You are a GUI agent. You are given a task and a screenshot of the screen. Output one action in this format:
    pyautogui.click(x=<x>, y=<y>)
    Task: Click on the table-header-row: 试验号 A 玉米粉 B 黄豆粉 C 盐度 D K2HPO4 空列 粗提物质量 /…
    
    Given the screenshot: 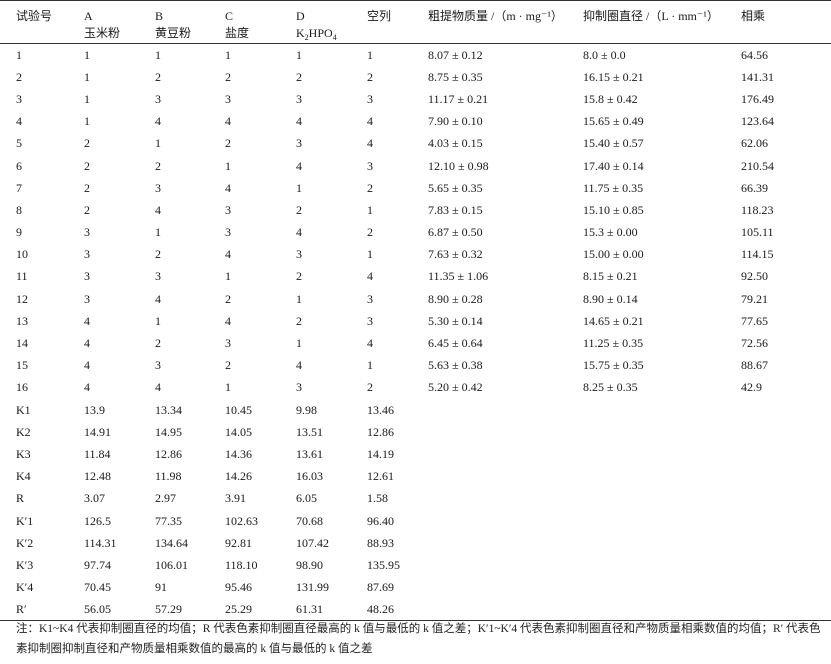 What is the action you would take?
    pyautogui.click(x=415, y=22)
    